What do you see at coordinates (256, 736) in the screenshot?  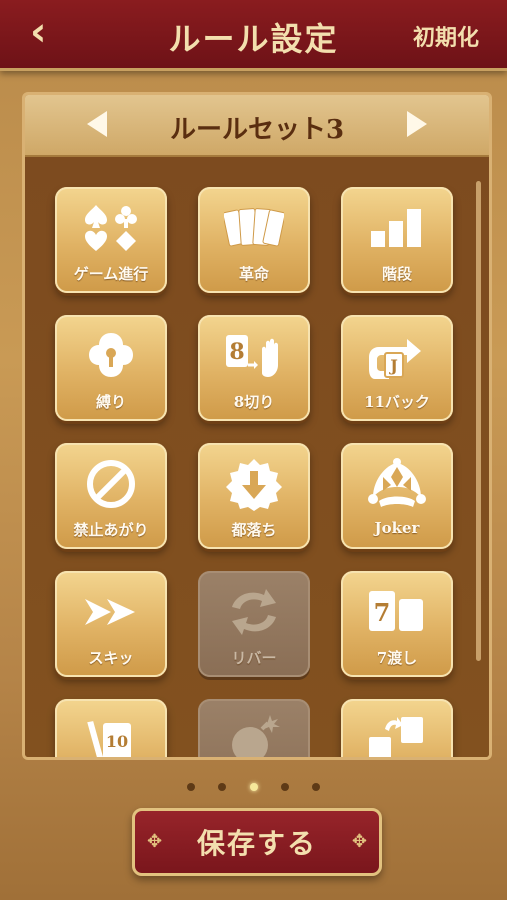 I see `bomb-icon` at bounding box center [256, 736].